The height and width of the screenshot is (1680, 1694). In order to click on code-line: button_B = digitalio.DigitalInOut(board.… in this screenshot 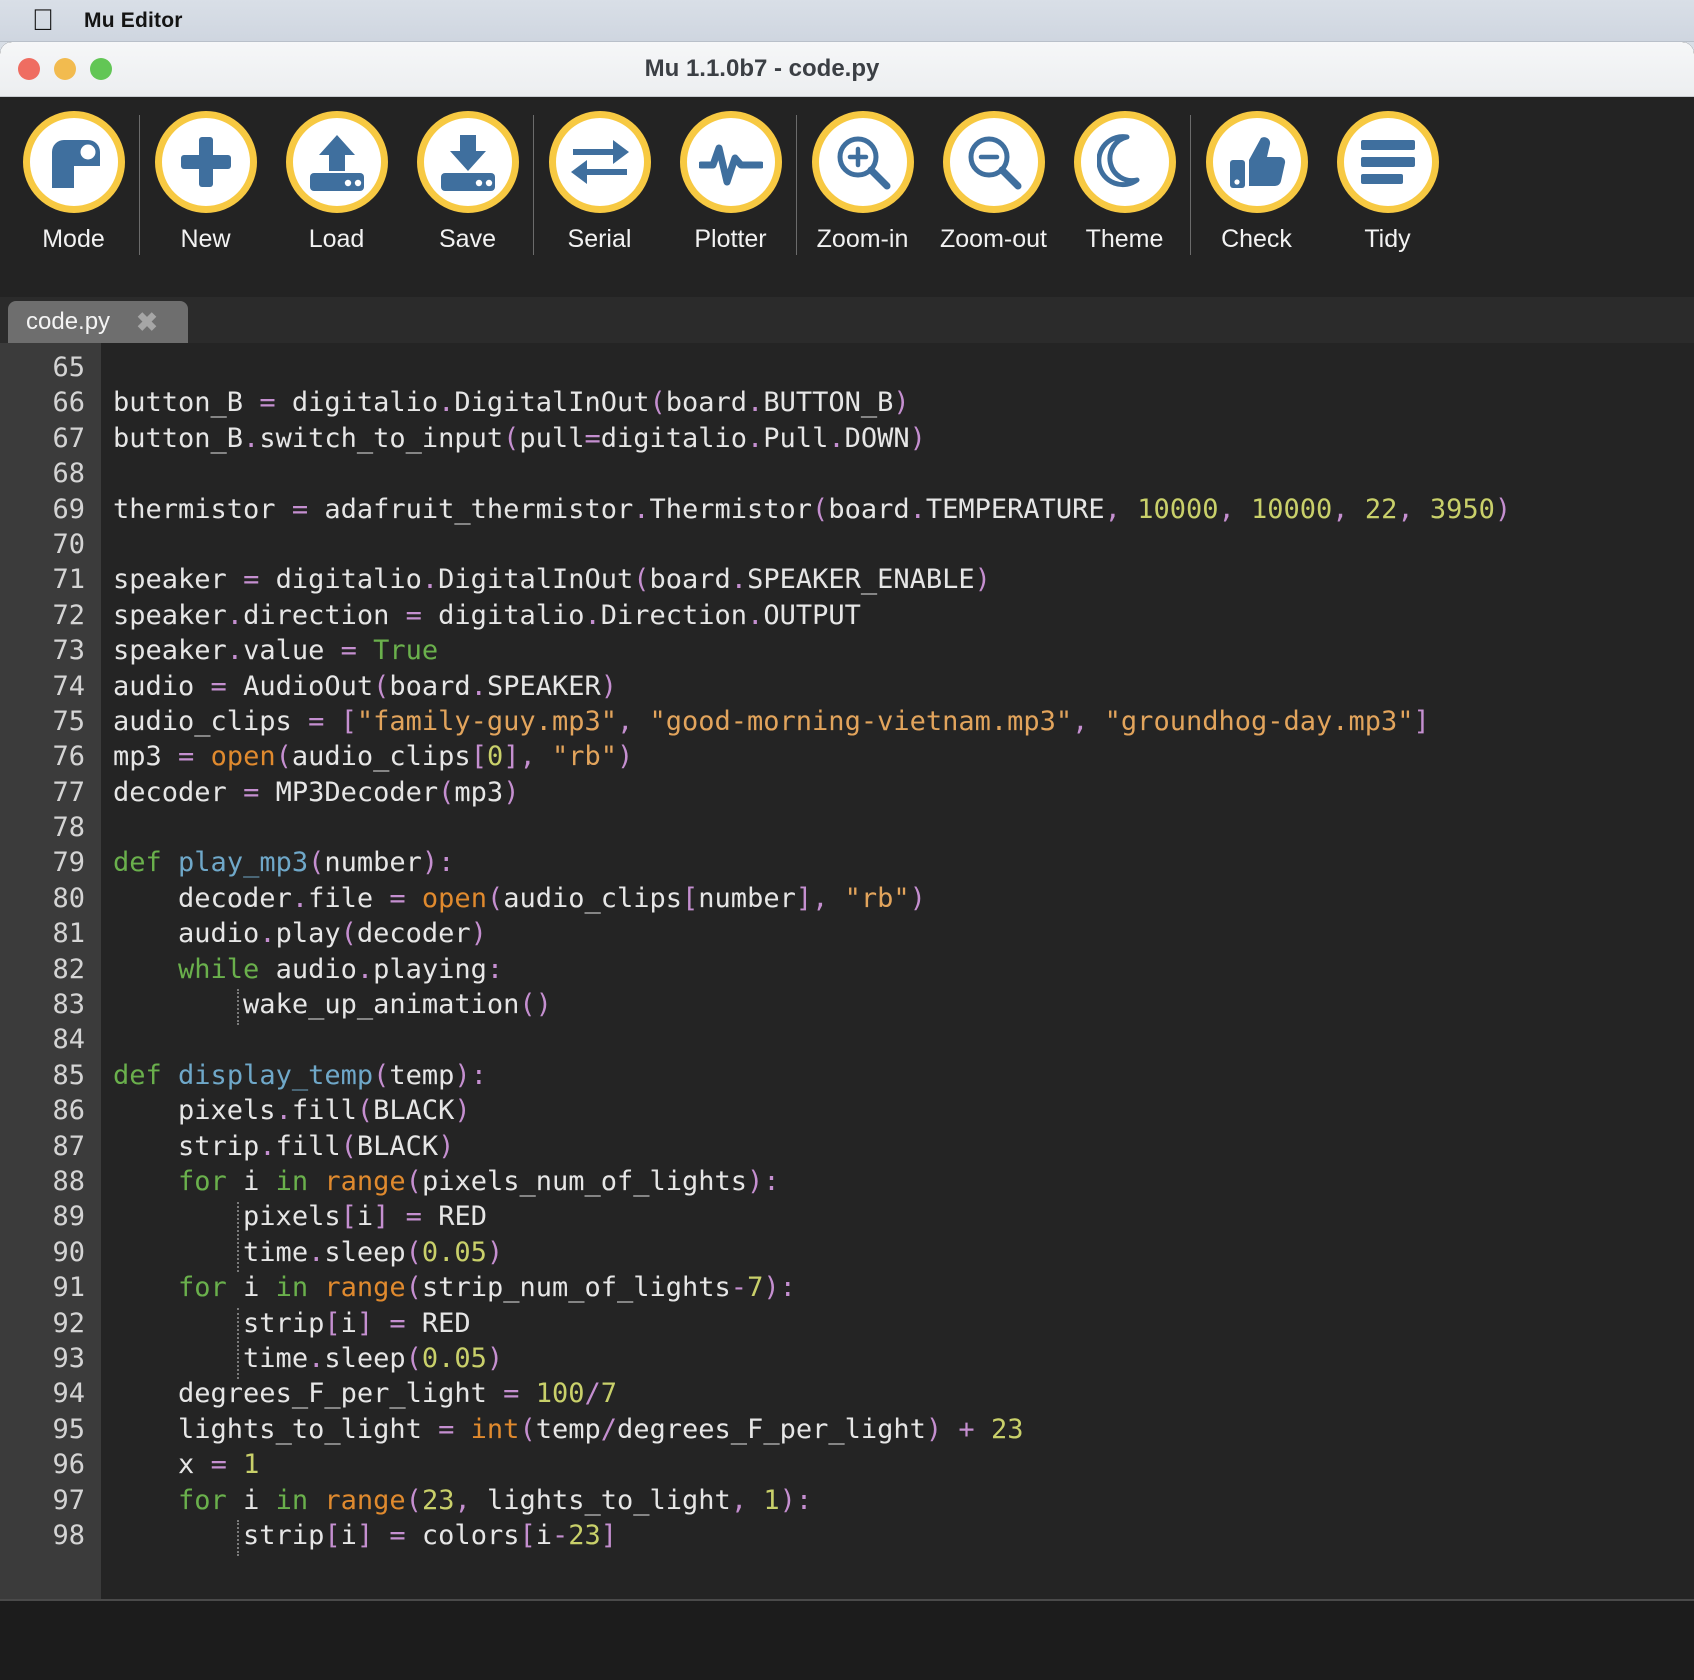, I will do `click(903, 402)`.